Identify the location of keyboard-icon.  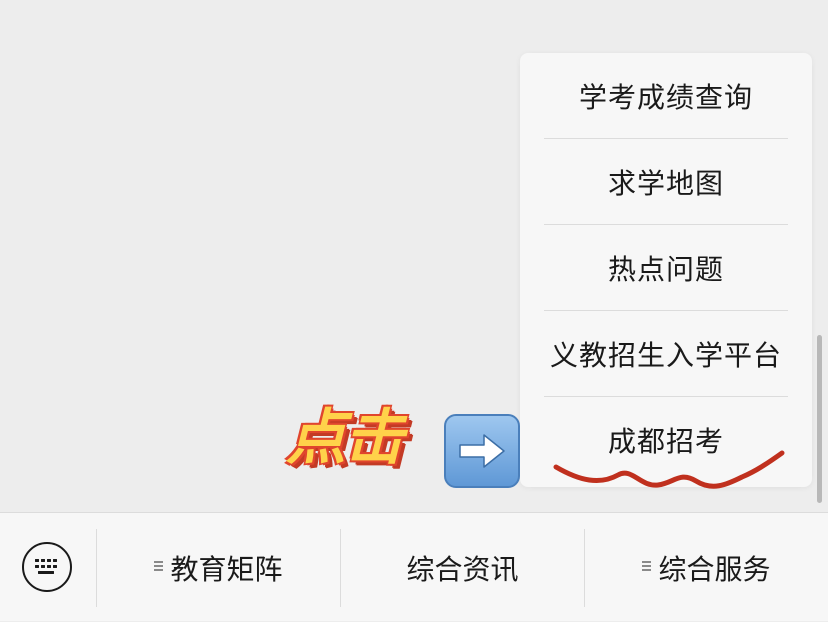
(46, 566).